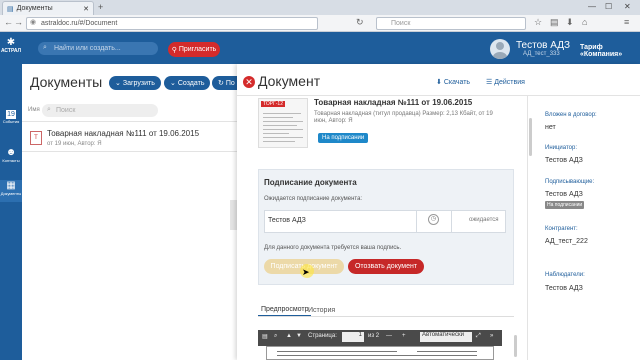  What do you see at coordinates (191, 83) in the screenshot?
I see `create-label: Создать` at bounding box center [191, 83].